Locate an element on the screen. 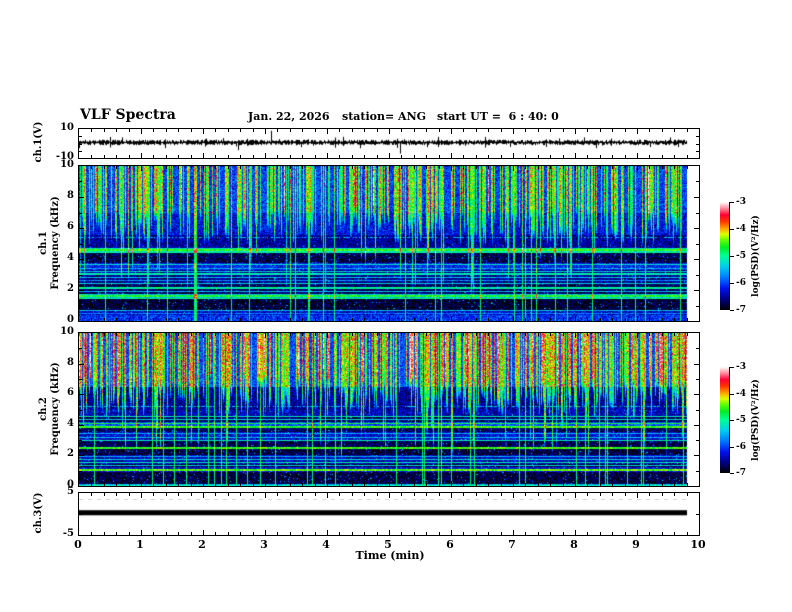 Image resolution: width=792 pixels, height=612 pixels. colorbar-ch1 is located at coordinates (725, 256).